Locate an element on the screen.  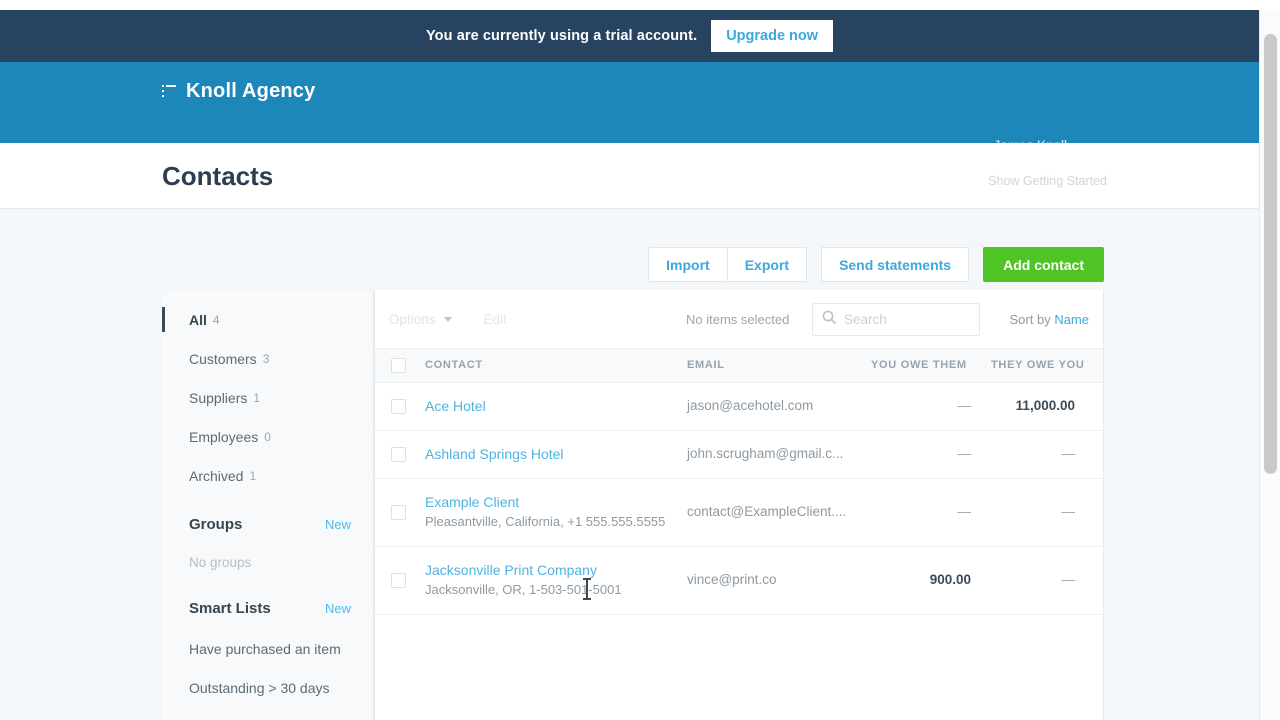
groups-empty-label: No groups is located at coordinates (220, 562).